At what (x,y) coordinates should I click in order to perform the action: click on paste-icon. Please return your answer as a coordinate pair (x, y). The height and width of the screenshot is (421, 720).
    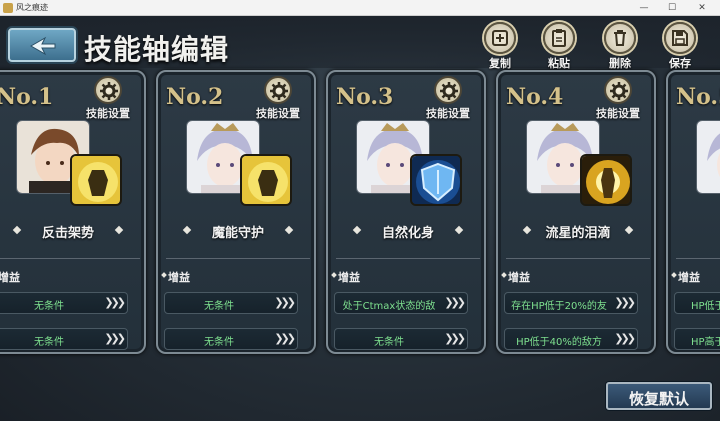
    Looking at the image, I should click on (559, 38).